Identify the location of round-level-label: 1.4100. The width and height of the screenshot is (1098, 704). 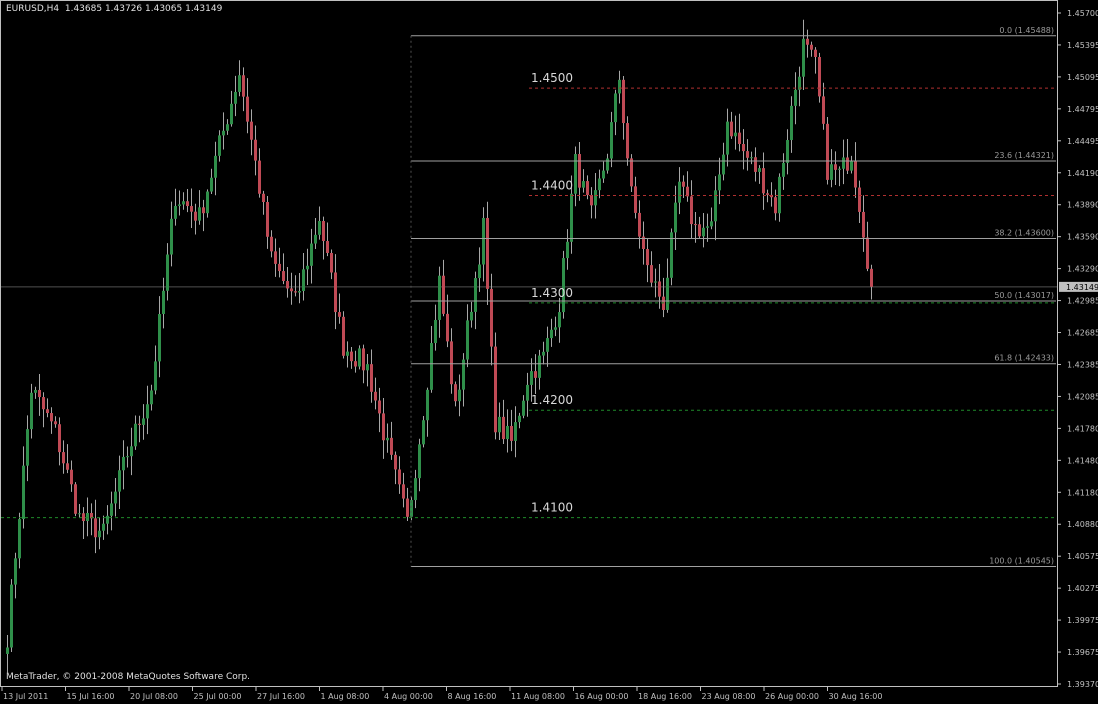
(552, 508).